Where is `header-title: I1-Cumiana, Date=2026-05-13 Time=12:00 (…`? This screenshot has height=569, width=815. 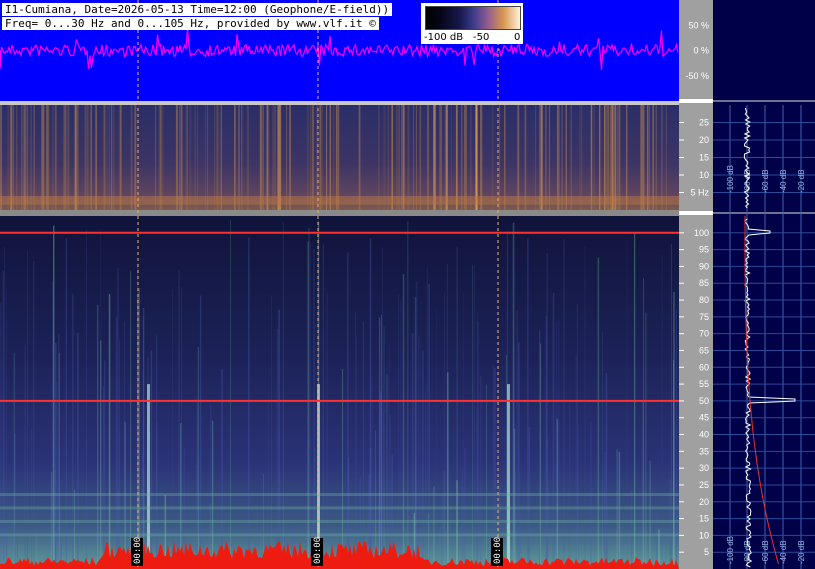 header-title: I1-Cumiana, Date=2026-05-13 Time=12:00 (… is located at coordinates (197, 9).